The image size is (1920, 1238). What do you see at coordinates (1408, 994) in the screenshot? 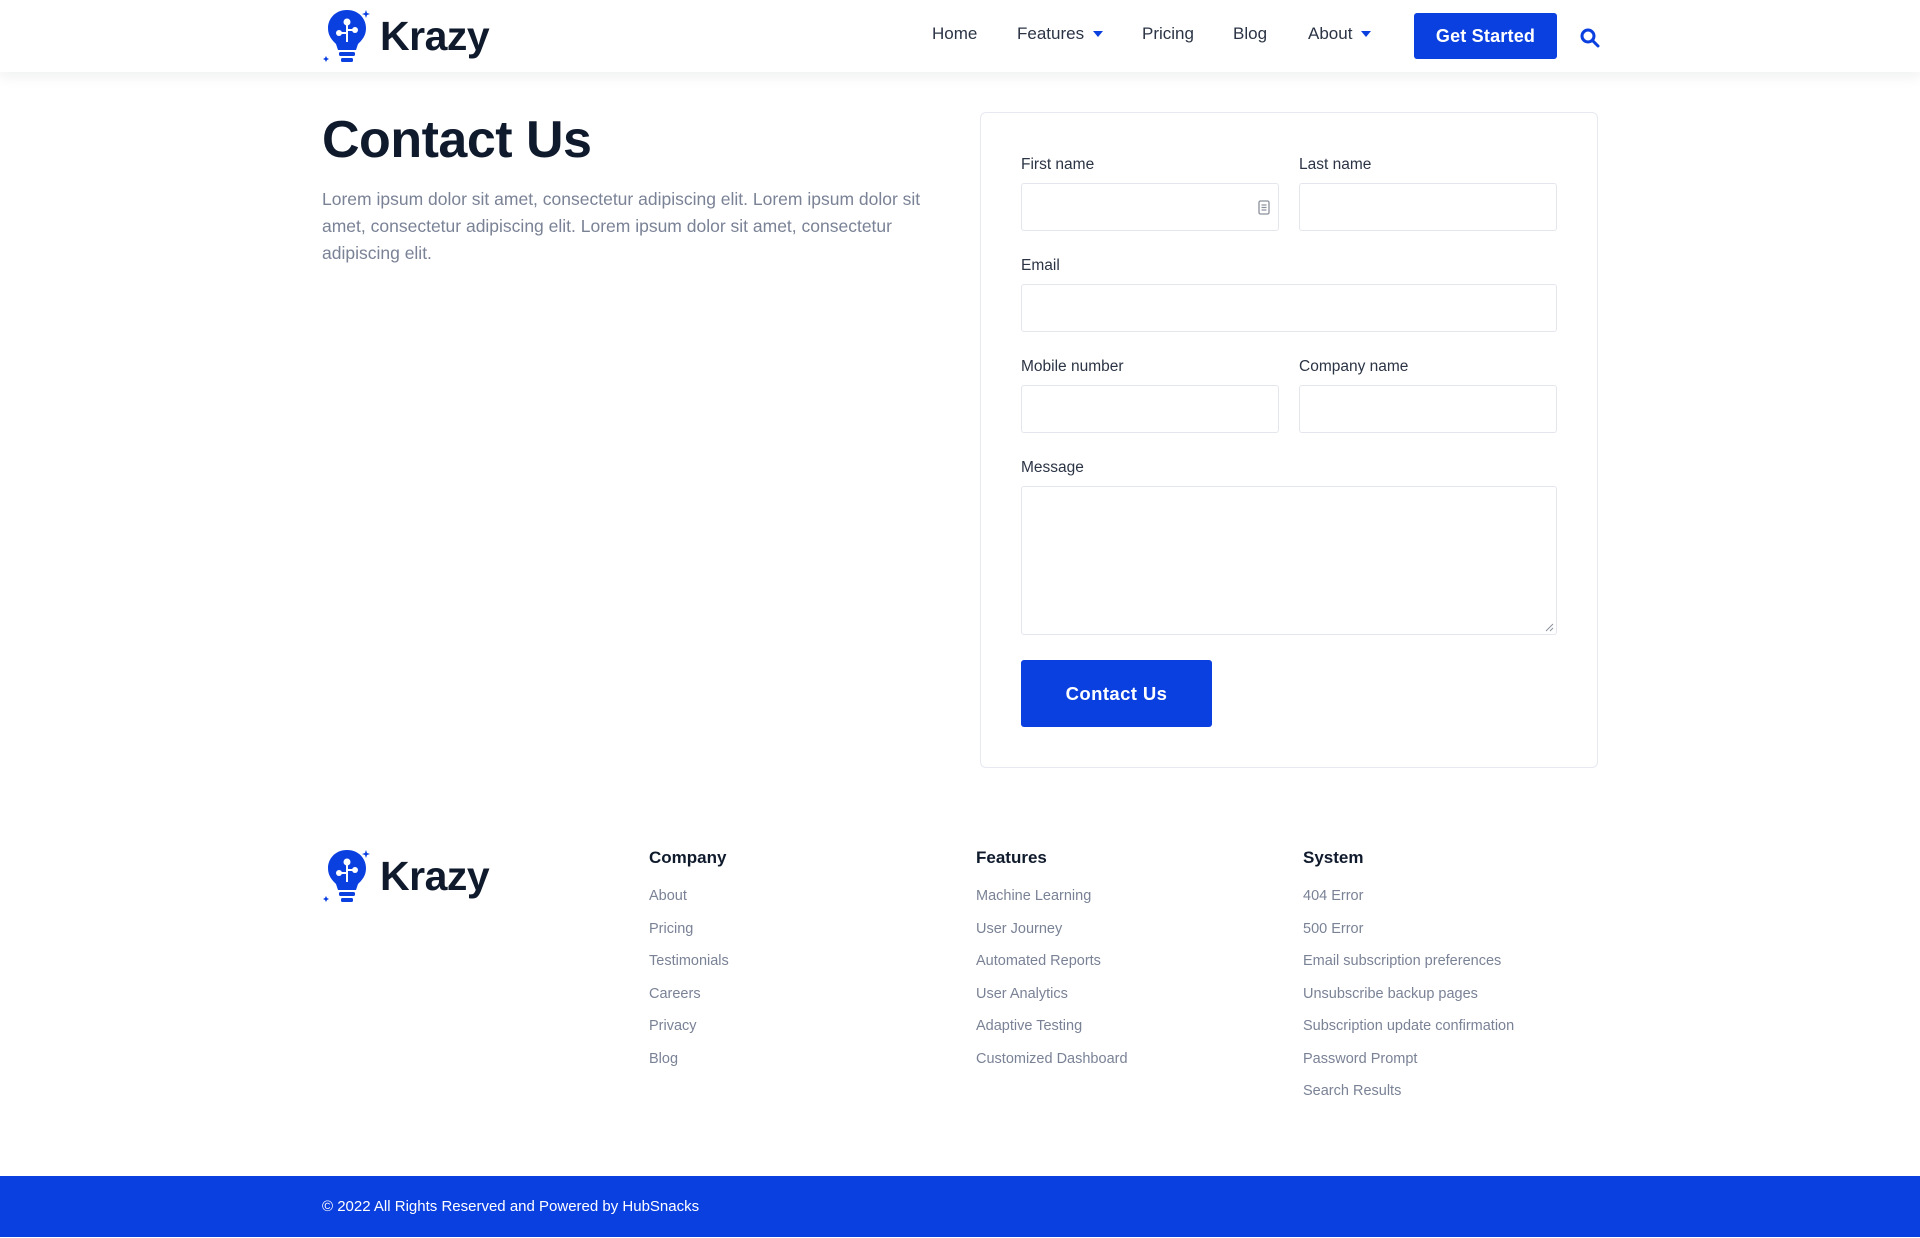
I see `footer-link-unsubscribe-backup-pages: Unsubscribe backup pages` at bounding box center [1408, 994].